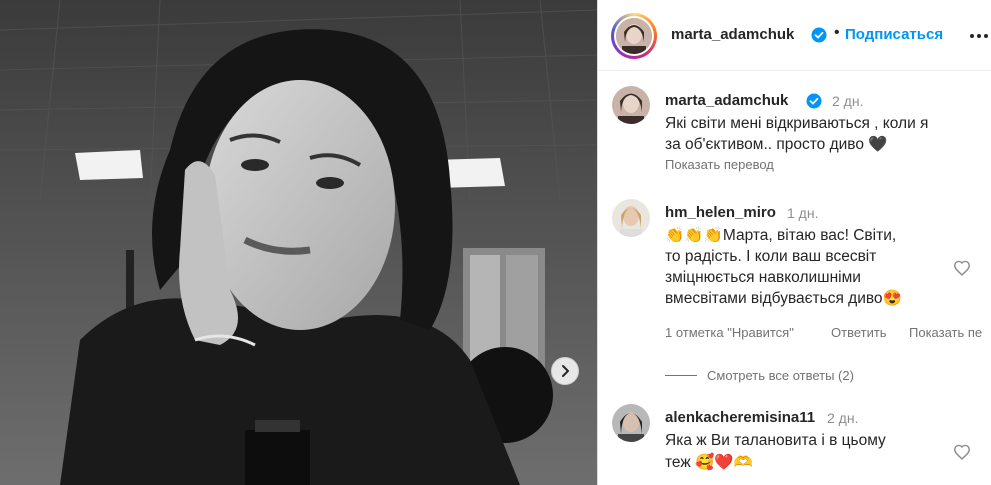 Image resolution: width=991 pixels, height=485 pixels. Describe the element at coordinates (729, 332) in the screenshot. I see `comment-likes-count: 1 отметка "Нравится"` at that location.